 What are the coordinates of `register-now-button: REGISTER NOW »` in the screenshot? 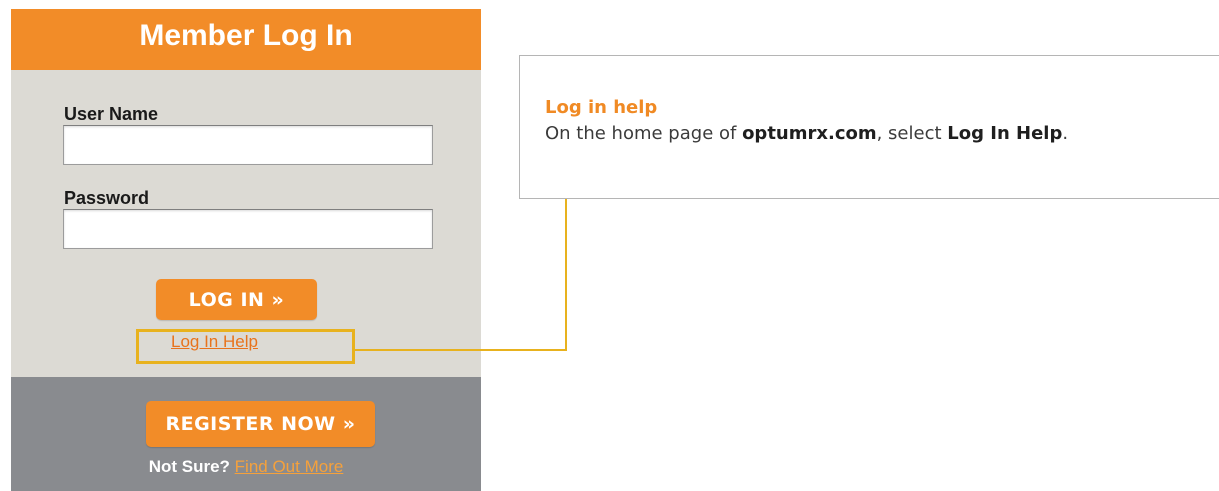 It's located at (260, 424).